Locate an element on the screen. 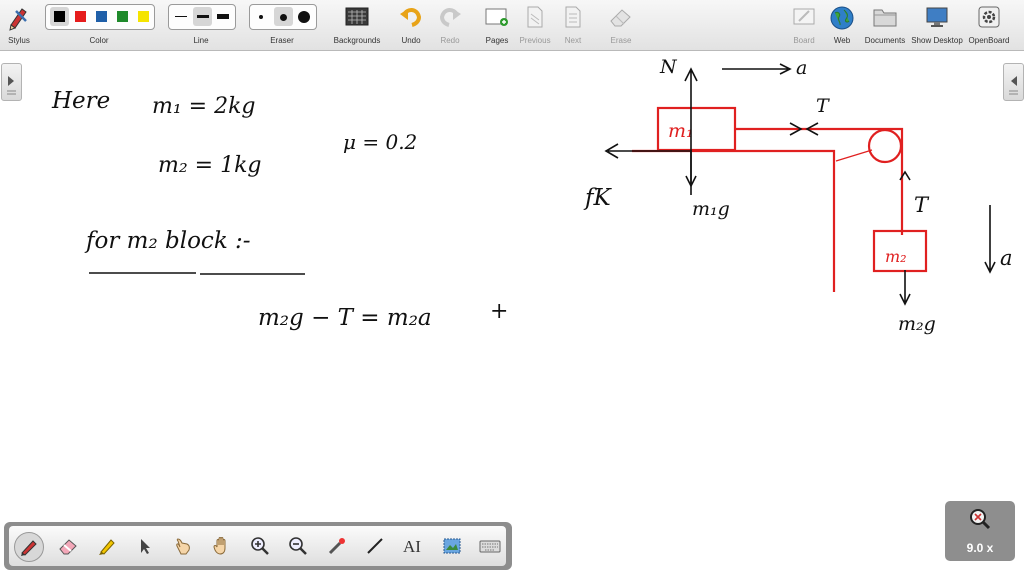  line-icon is located at coordinates (375, 546).